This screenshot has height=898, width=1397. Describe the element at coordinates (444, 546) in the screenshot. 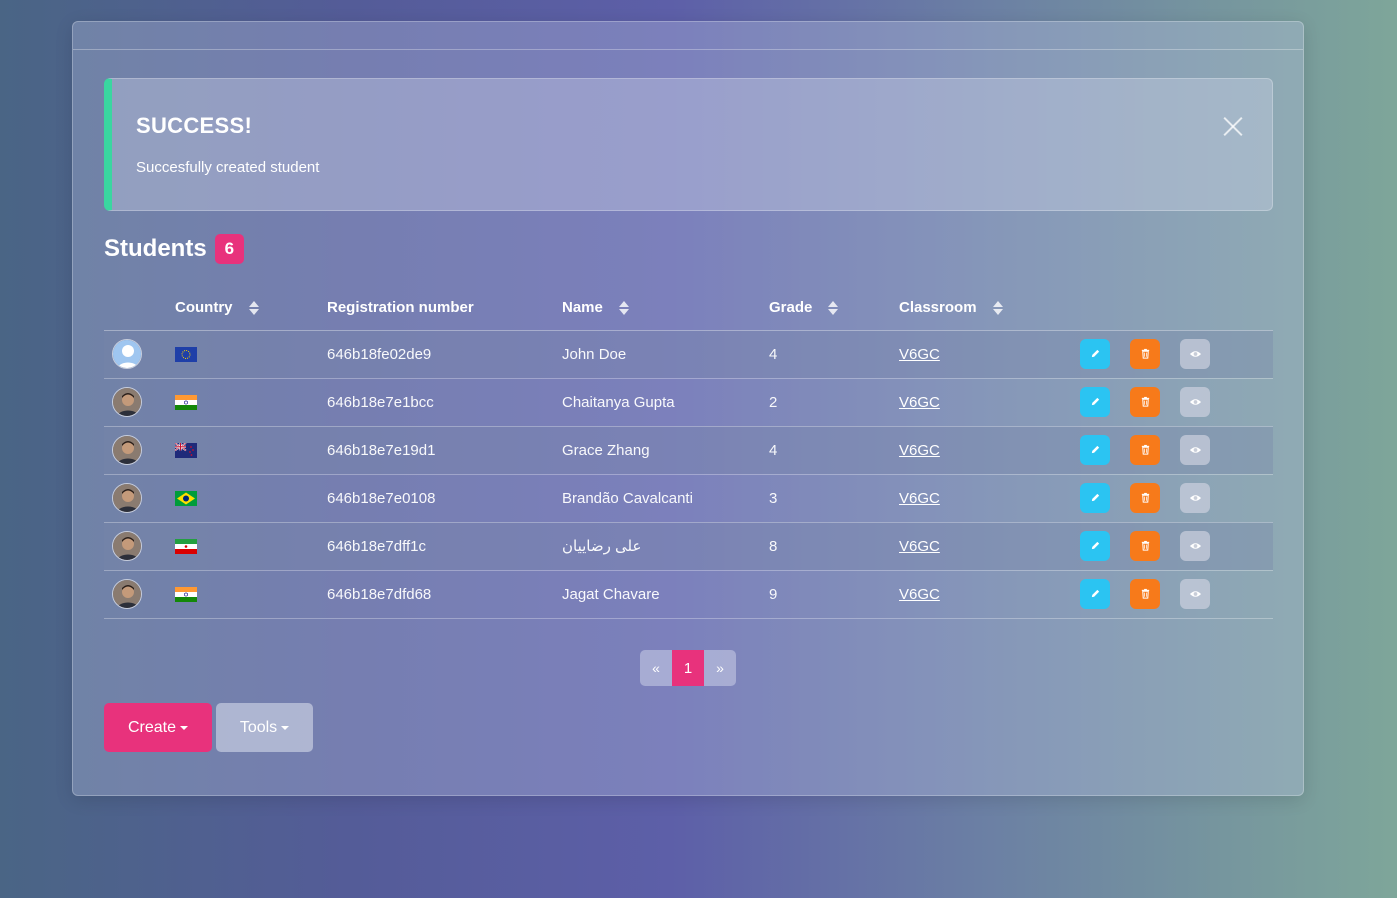

I see `registration-number: 646b18e7dff1c` at that location.